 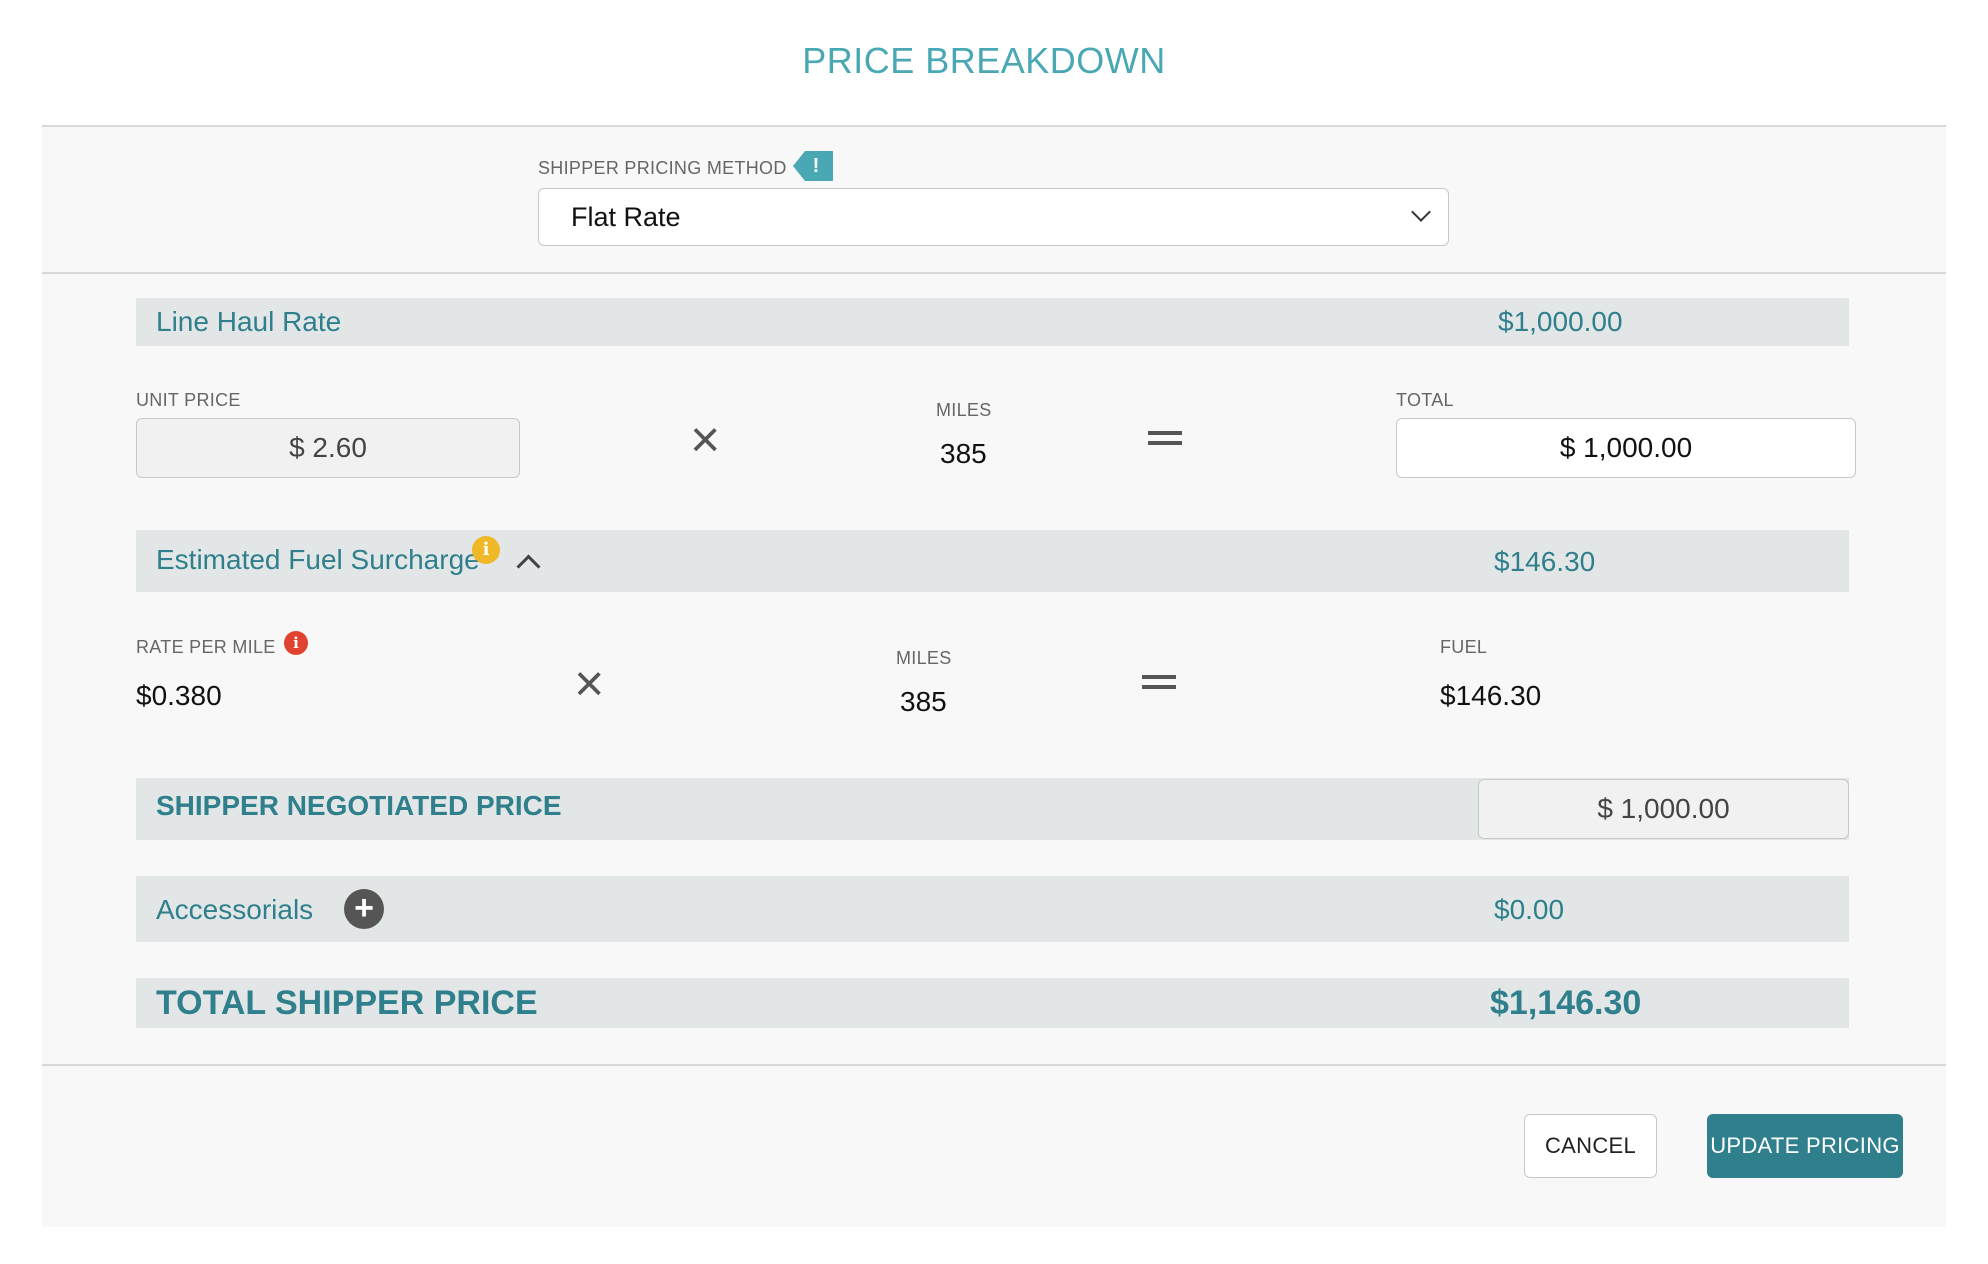 I want to click on pricing-method-selected: Flat Rate, so click(x=626, y=217).